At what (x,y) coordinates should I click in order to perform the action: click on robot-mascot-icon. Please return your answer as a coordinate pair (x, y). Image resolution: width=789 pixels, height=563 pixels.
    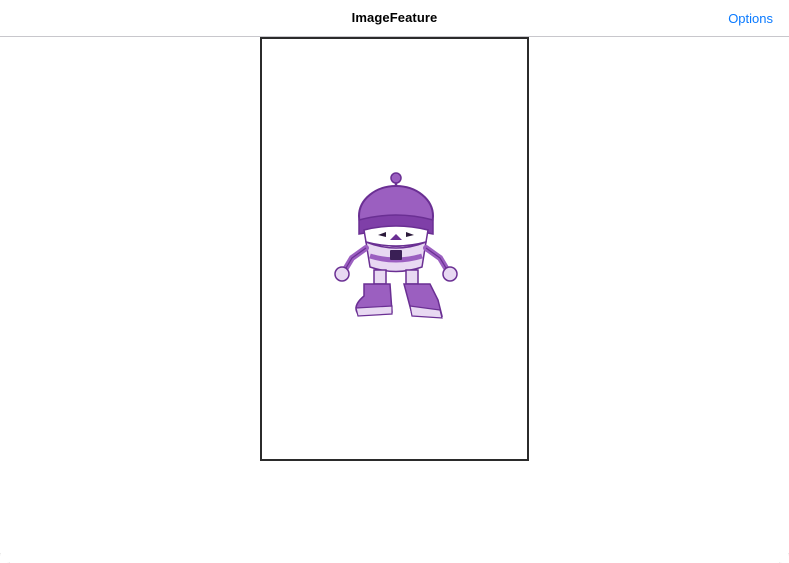
    Looking at the image, I should click on (396, 245).